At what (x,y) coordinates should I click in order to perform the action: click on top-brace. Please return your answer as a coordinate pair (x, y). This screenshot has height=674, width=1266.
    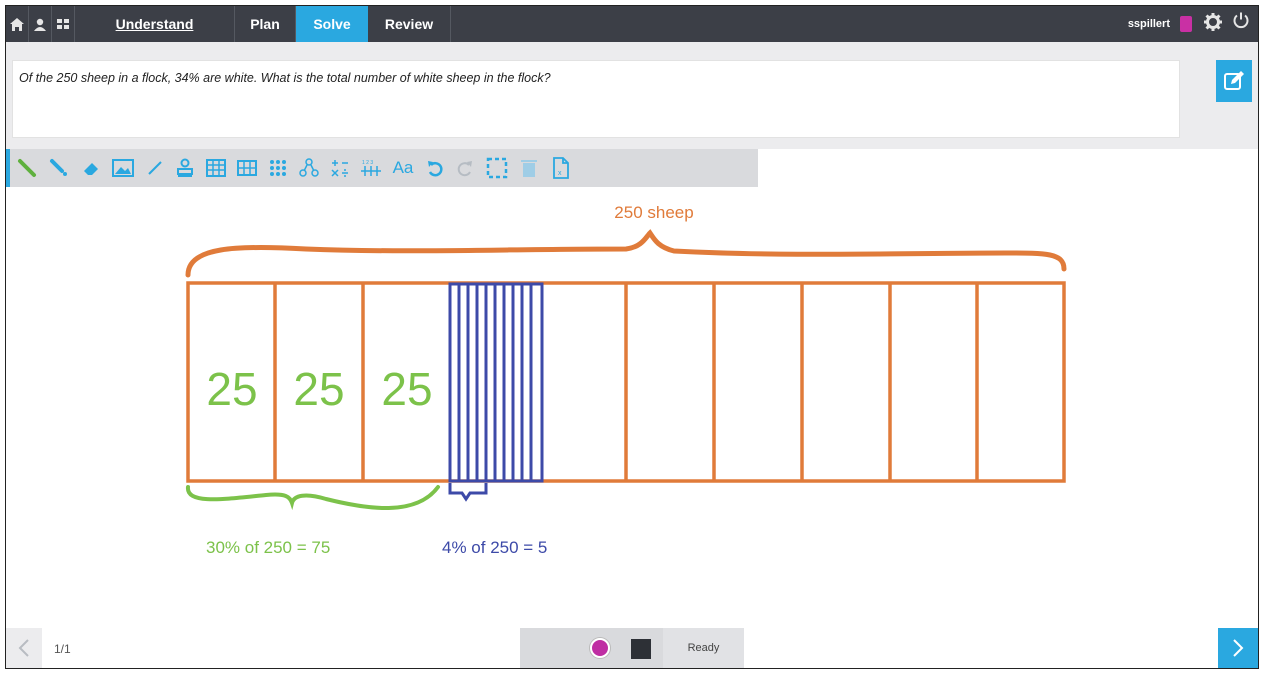
    Looking at the image, I should click on (626, 253).